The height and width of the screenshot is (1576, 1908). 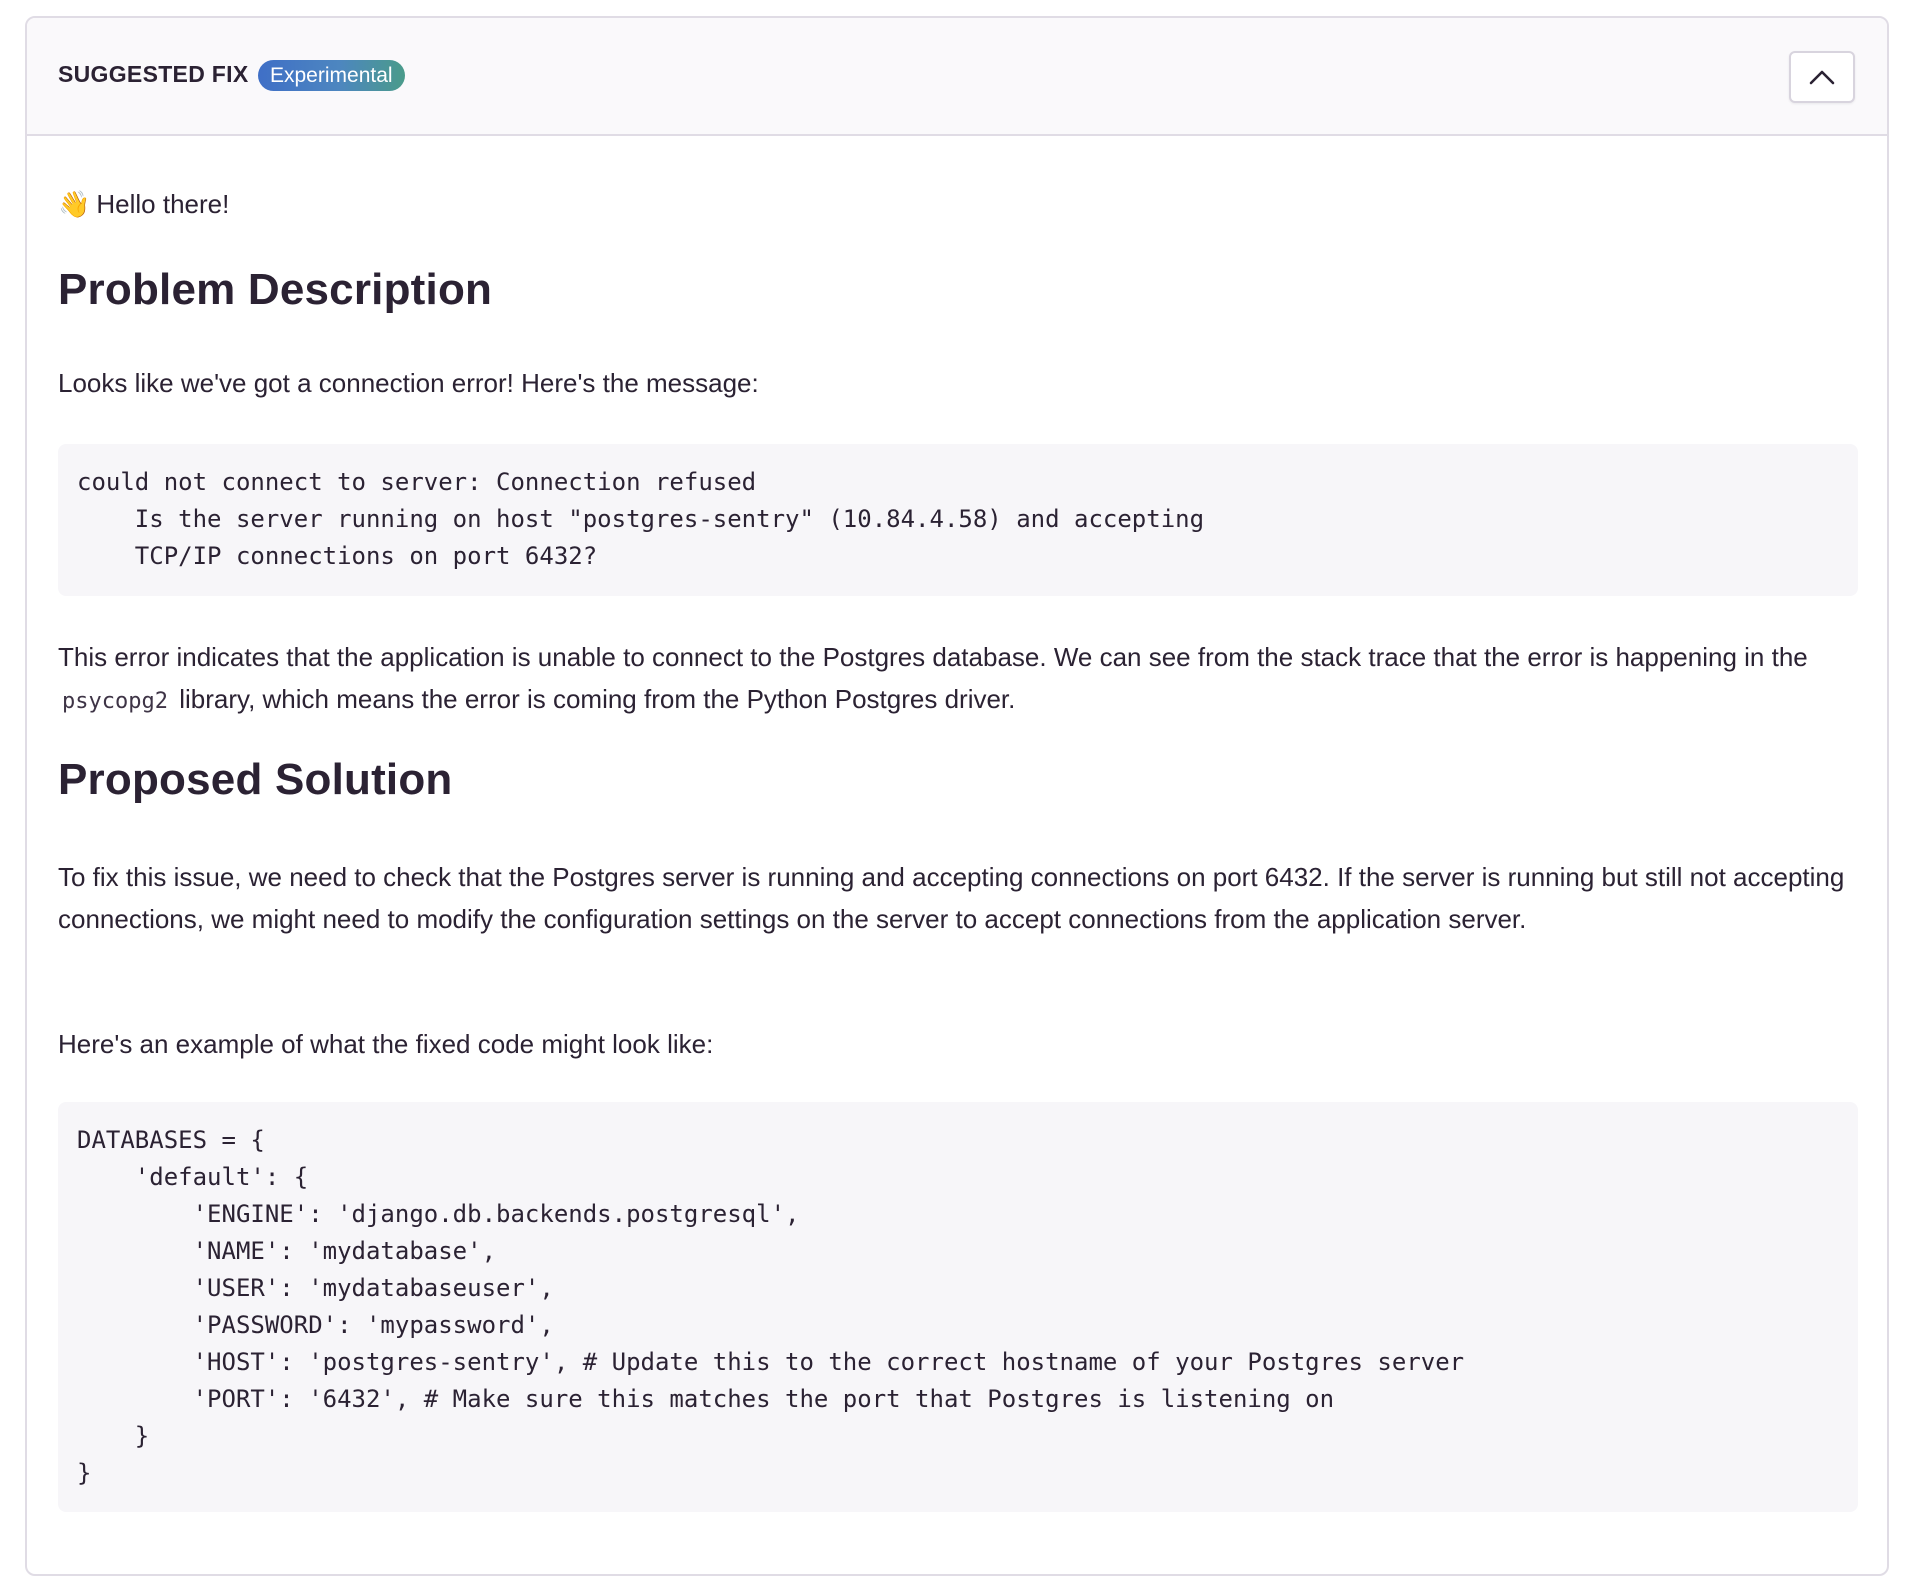 I want to click on greeting: 👋 Hello there!, so click(x=143, y=204).